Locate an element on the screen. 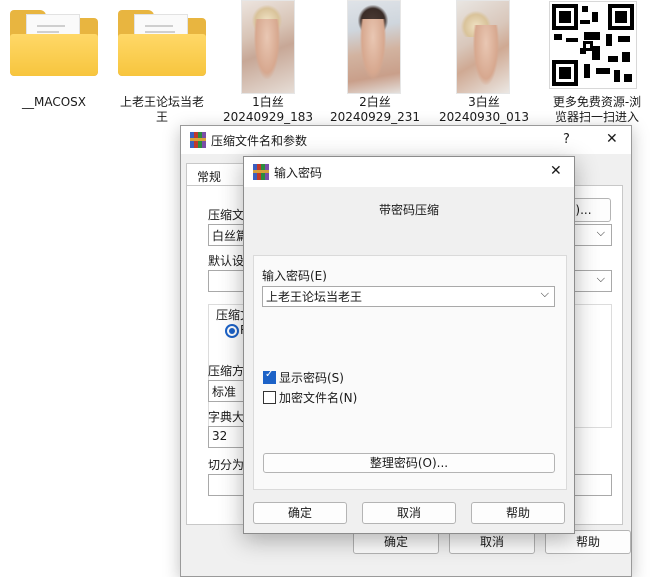 The width and height of the screenshot is (654, 577). checkmark-icon: ✓ is located at coordinates (269, 374).